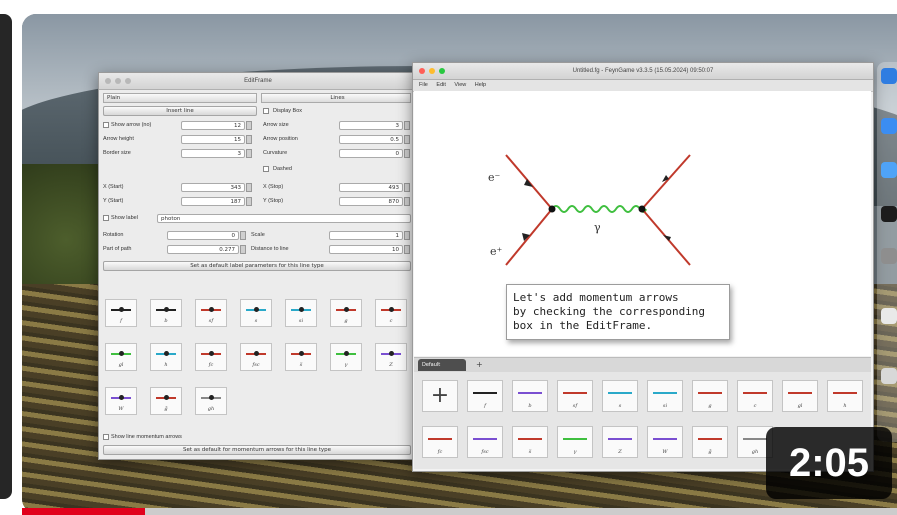 The height and width of the screenshot is (515, 897). Describe the element at coordinates (575, 442) in the screenshot. I see `palette-tile: γ` at that location.